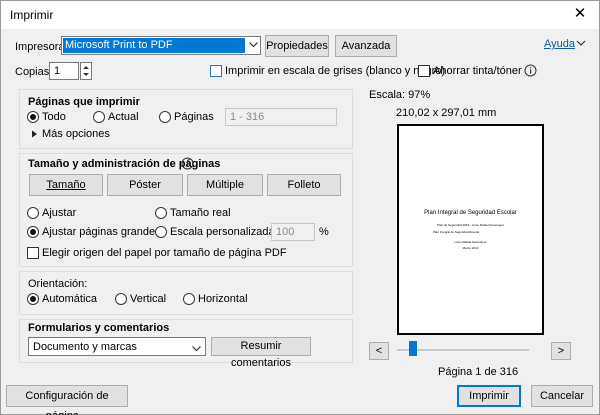 The height and width of the screenshot is (415, 600). What do you see at coordinates (300, 15) in the screenshot?
I see `title-bar: Imprimir ✕` at bounding box center [300, 15].